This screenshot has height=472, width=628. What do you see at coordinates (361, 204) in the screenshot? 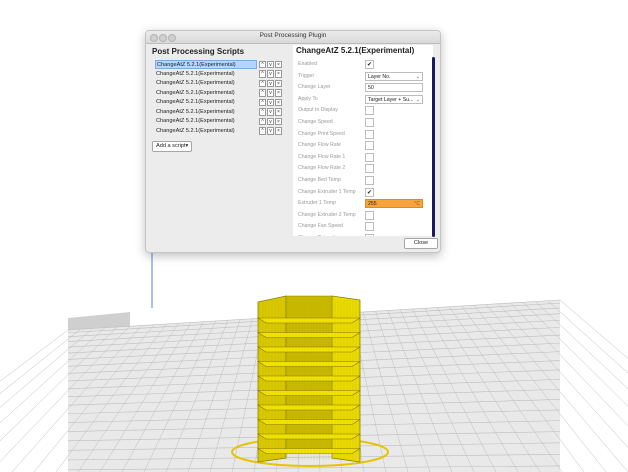
I see `setting-row: Extruder 1 Temp 255 °C` at bounding box center [361, 204].